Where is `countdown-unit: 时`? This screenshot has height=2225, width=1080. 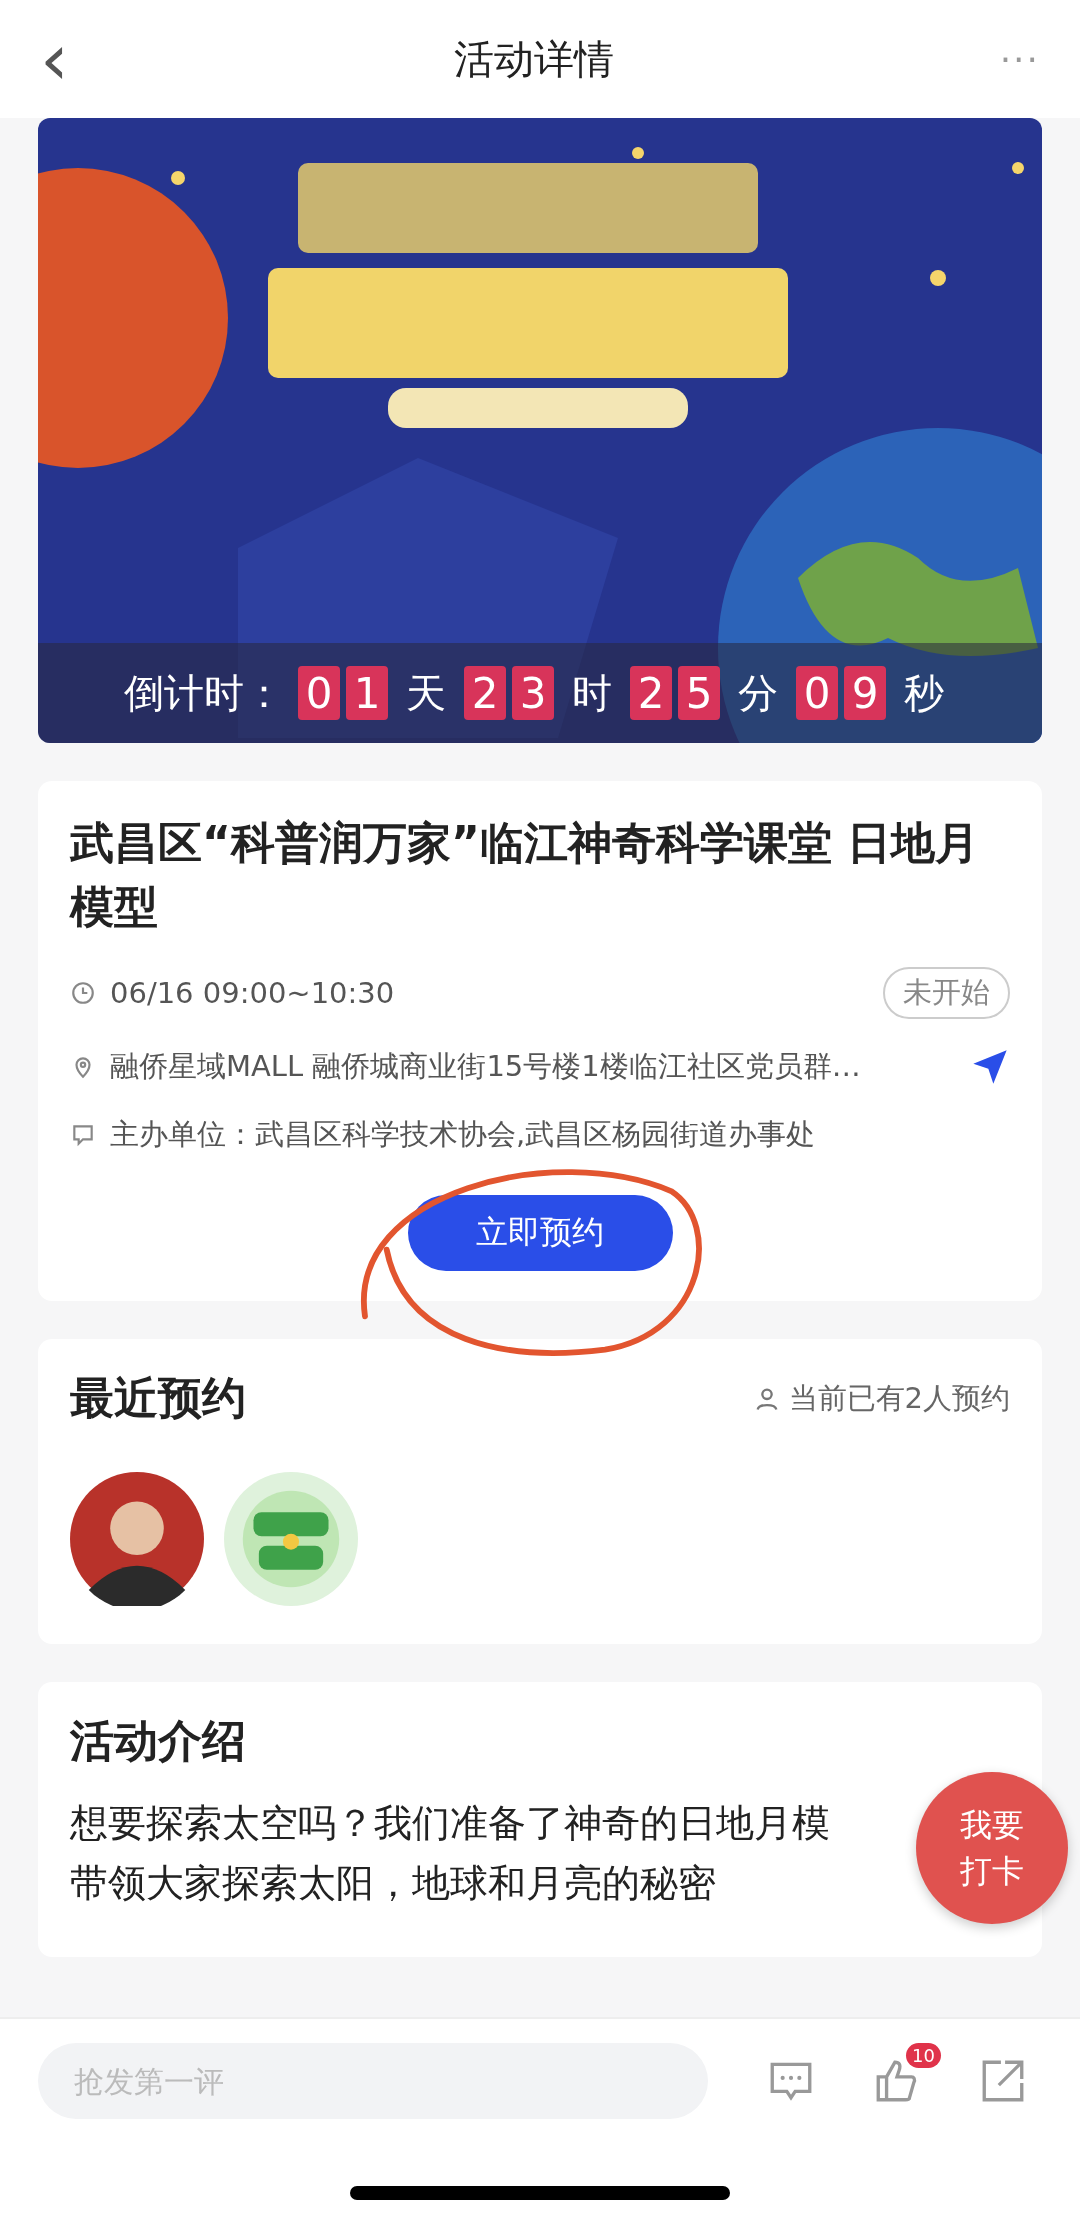
countdown-unit: 时 is located at coordinates (592, 693).